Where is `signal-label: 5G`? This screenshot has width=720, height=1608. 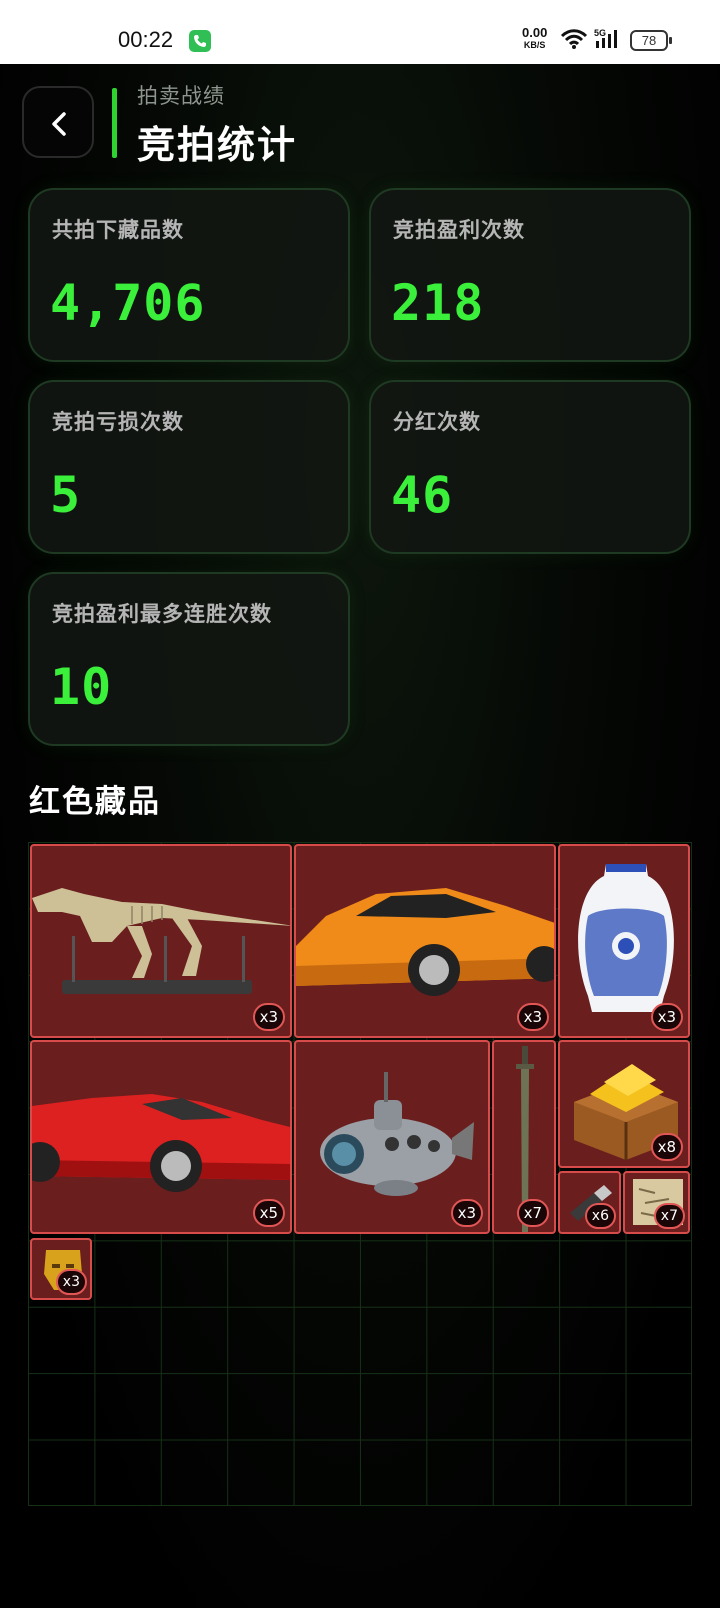 signal-label: 5G is located at coordinates (600, 33).